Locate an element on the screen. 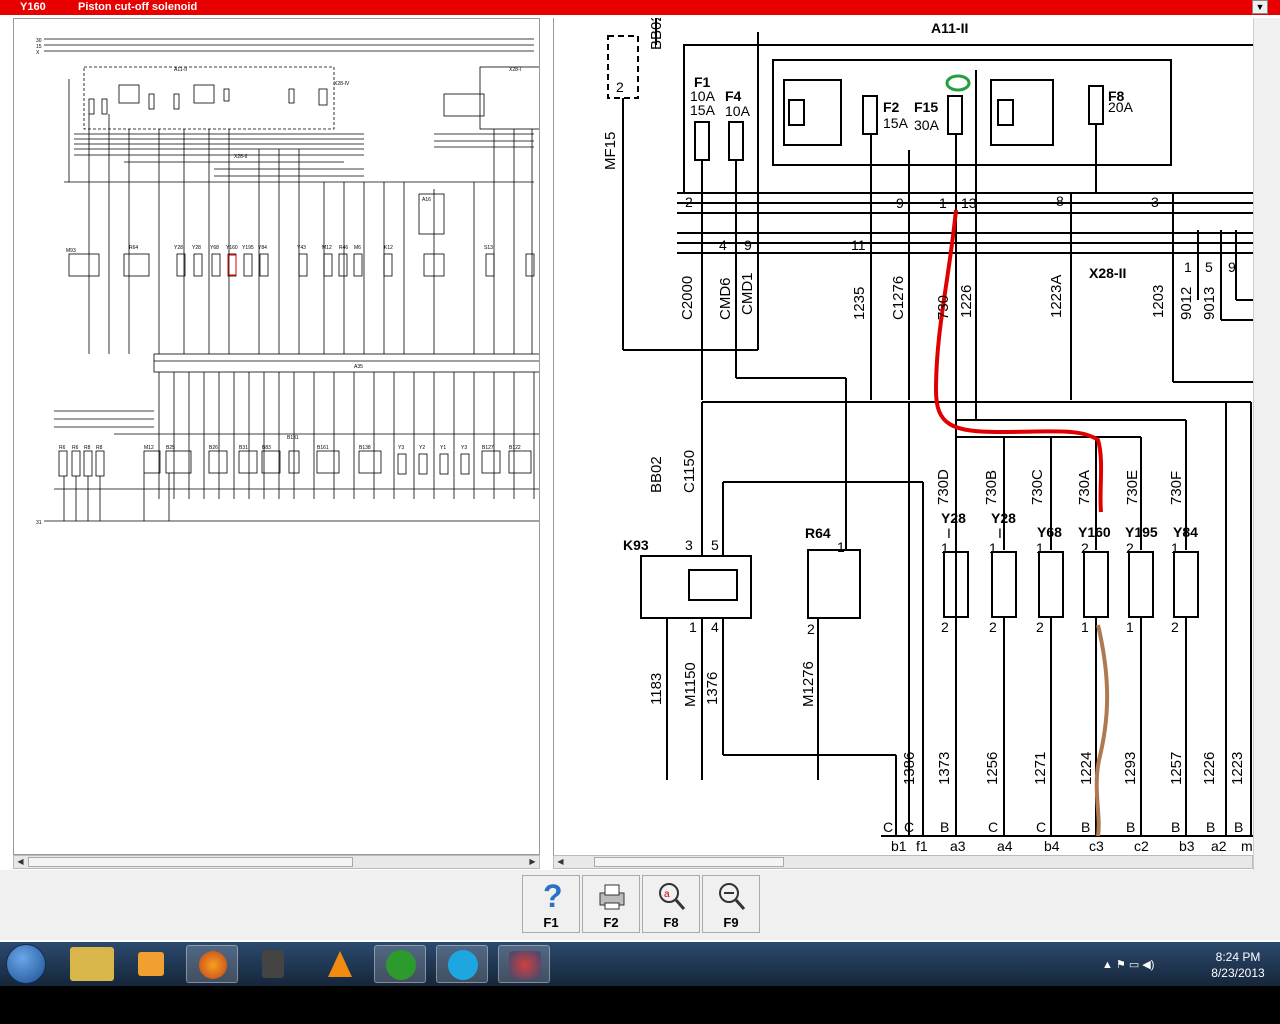 The image size is (1280, 1024). zoom-button: F9 is located at coordinates (731, 904).